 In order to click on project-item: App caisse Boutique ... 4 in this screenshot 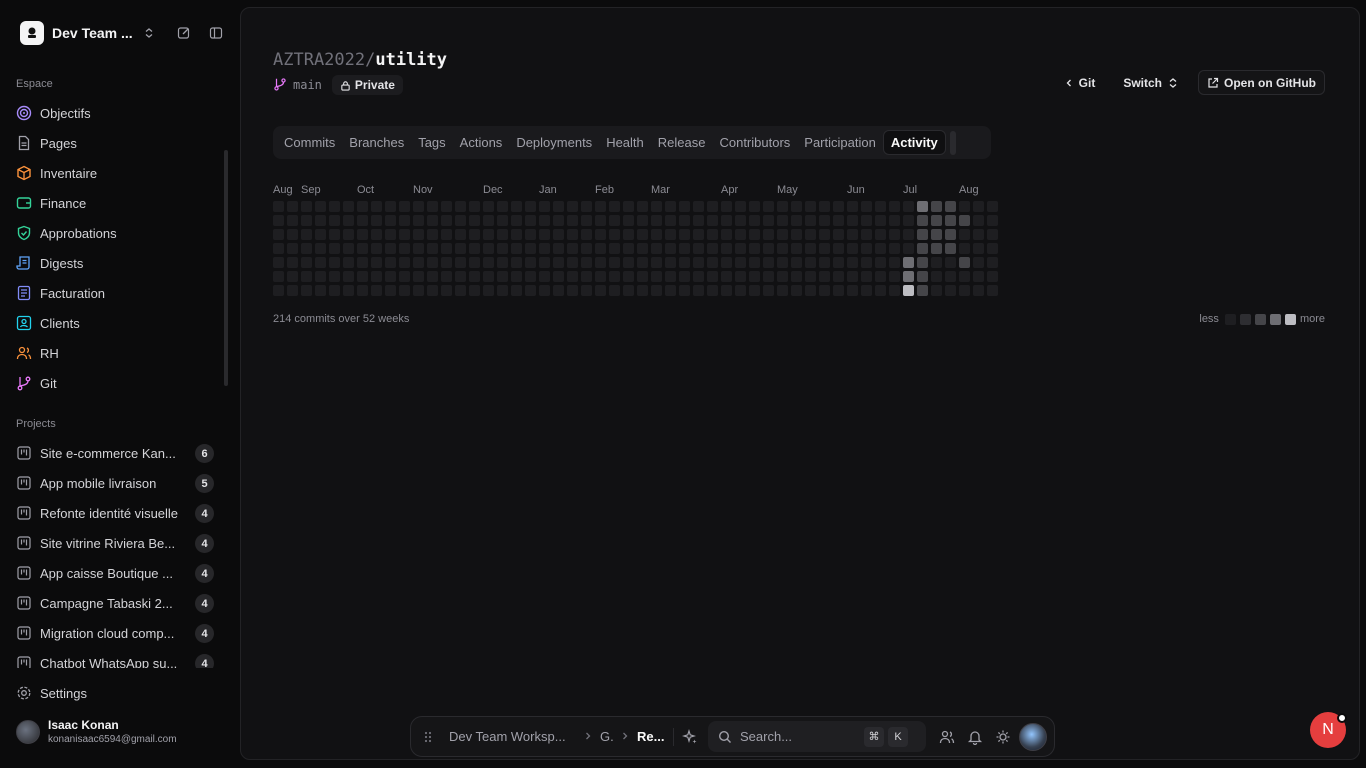, I will do `click(115, 573)`.